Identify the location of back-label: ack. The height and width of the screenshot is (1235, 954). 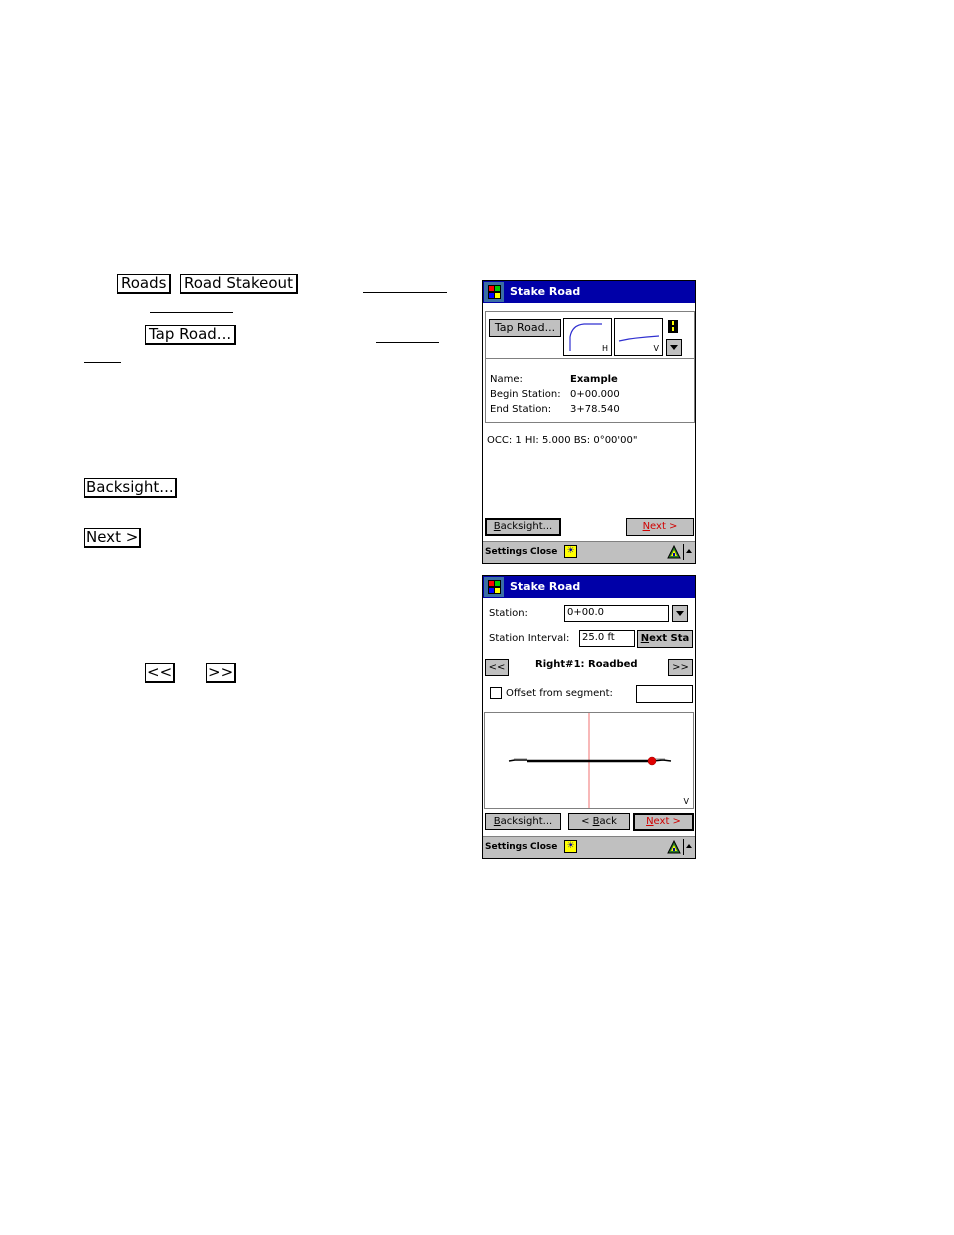
(608, 821).